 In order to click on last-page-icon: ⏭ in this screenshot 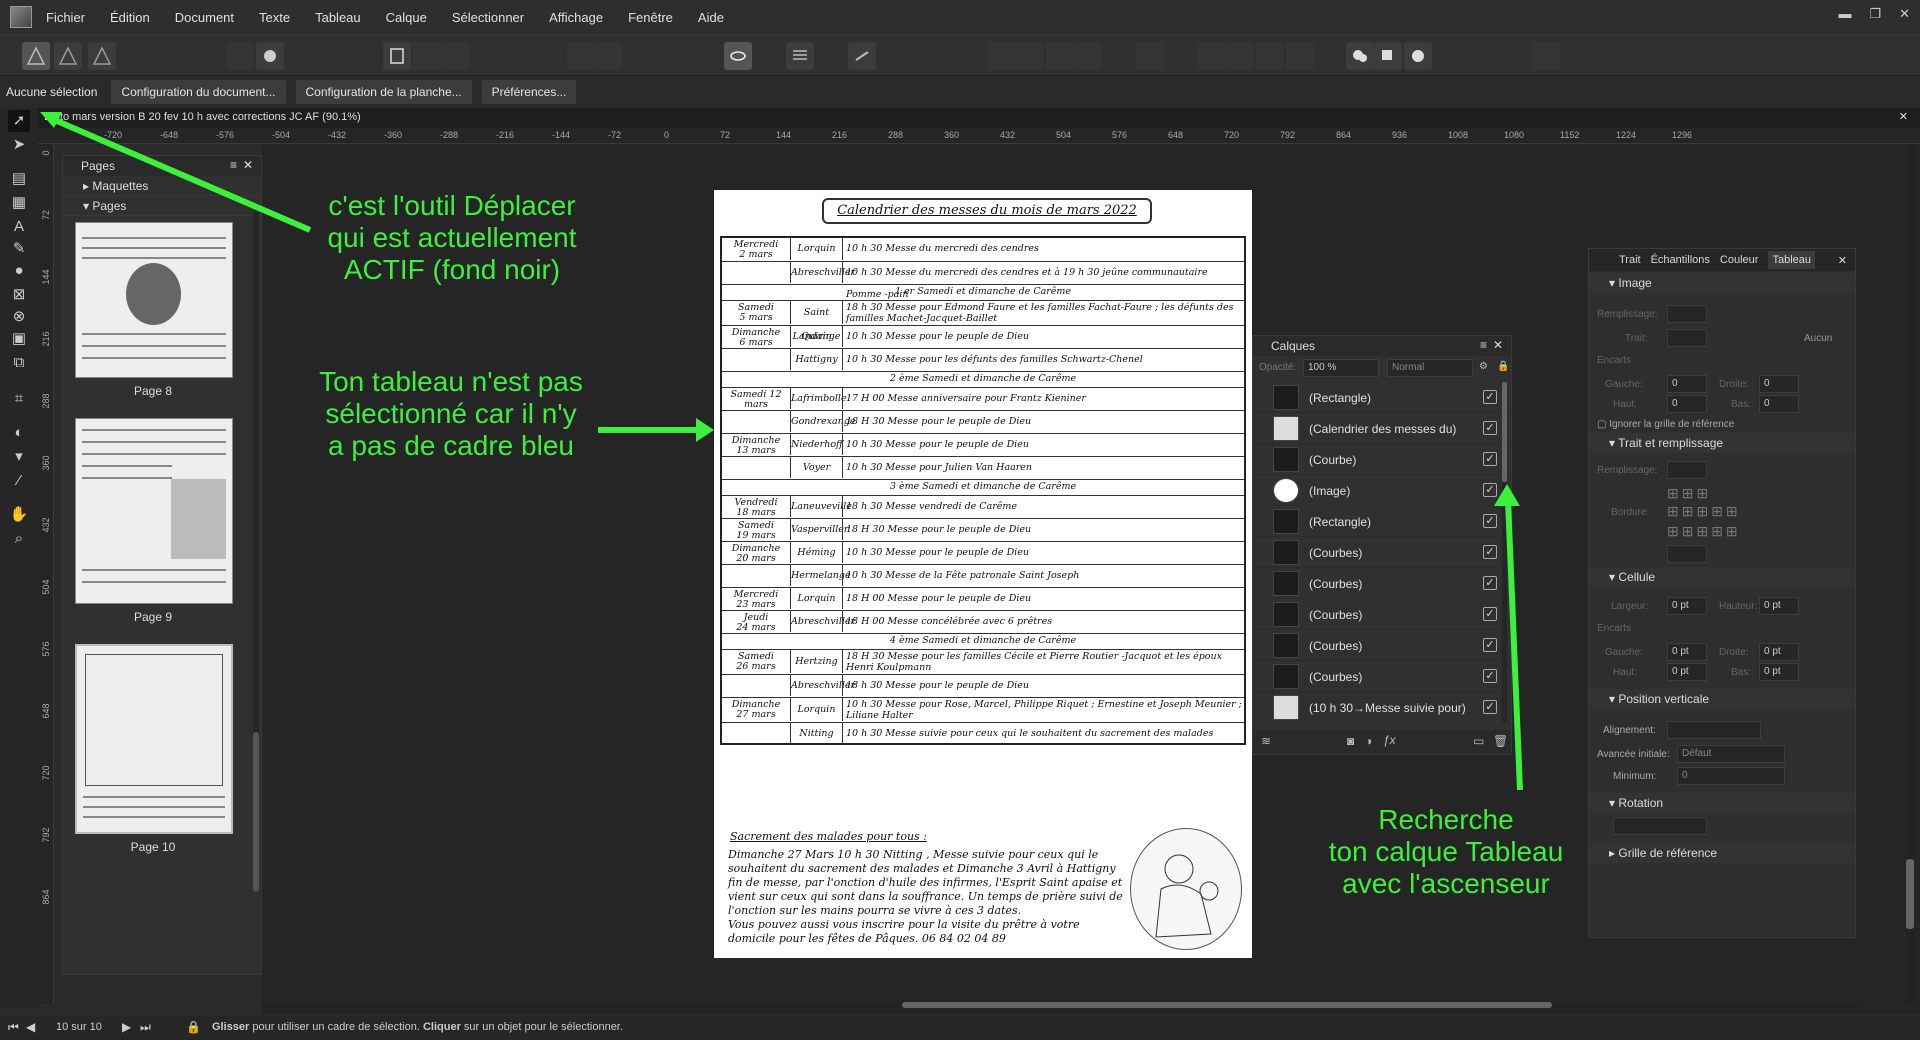, I will do `click(145, 1027)`.